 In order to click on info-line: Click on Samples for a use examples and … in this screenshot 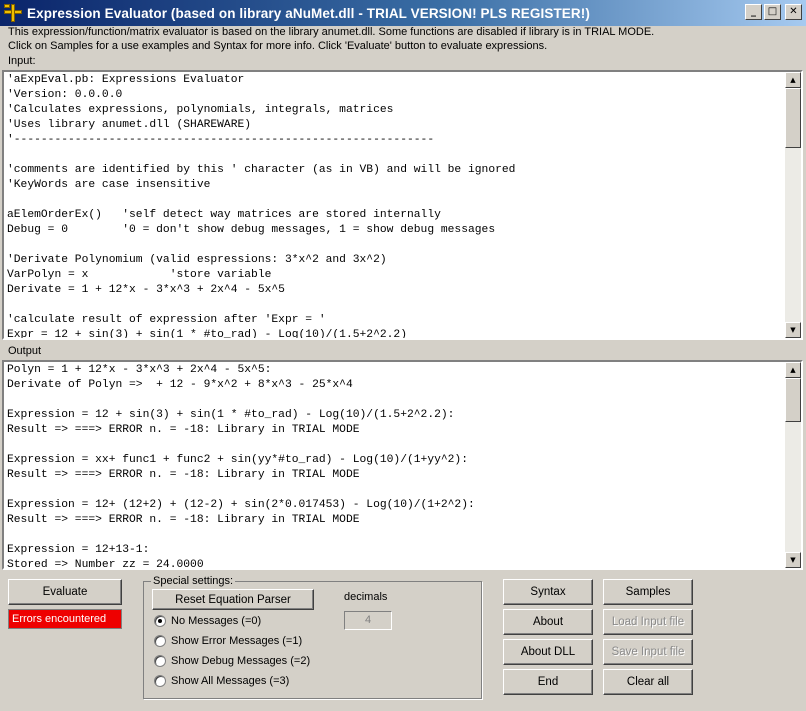, I will do `click(278, 46)`.